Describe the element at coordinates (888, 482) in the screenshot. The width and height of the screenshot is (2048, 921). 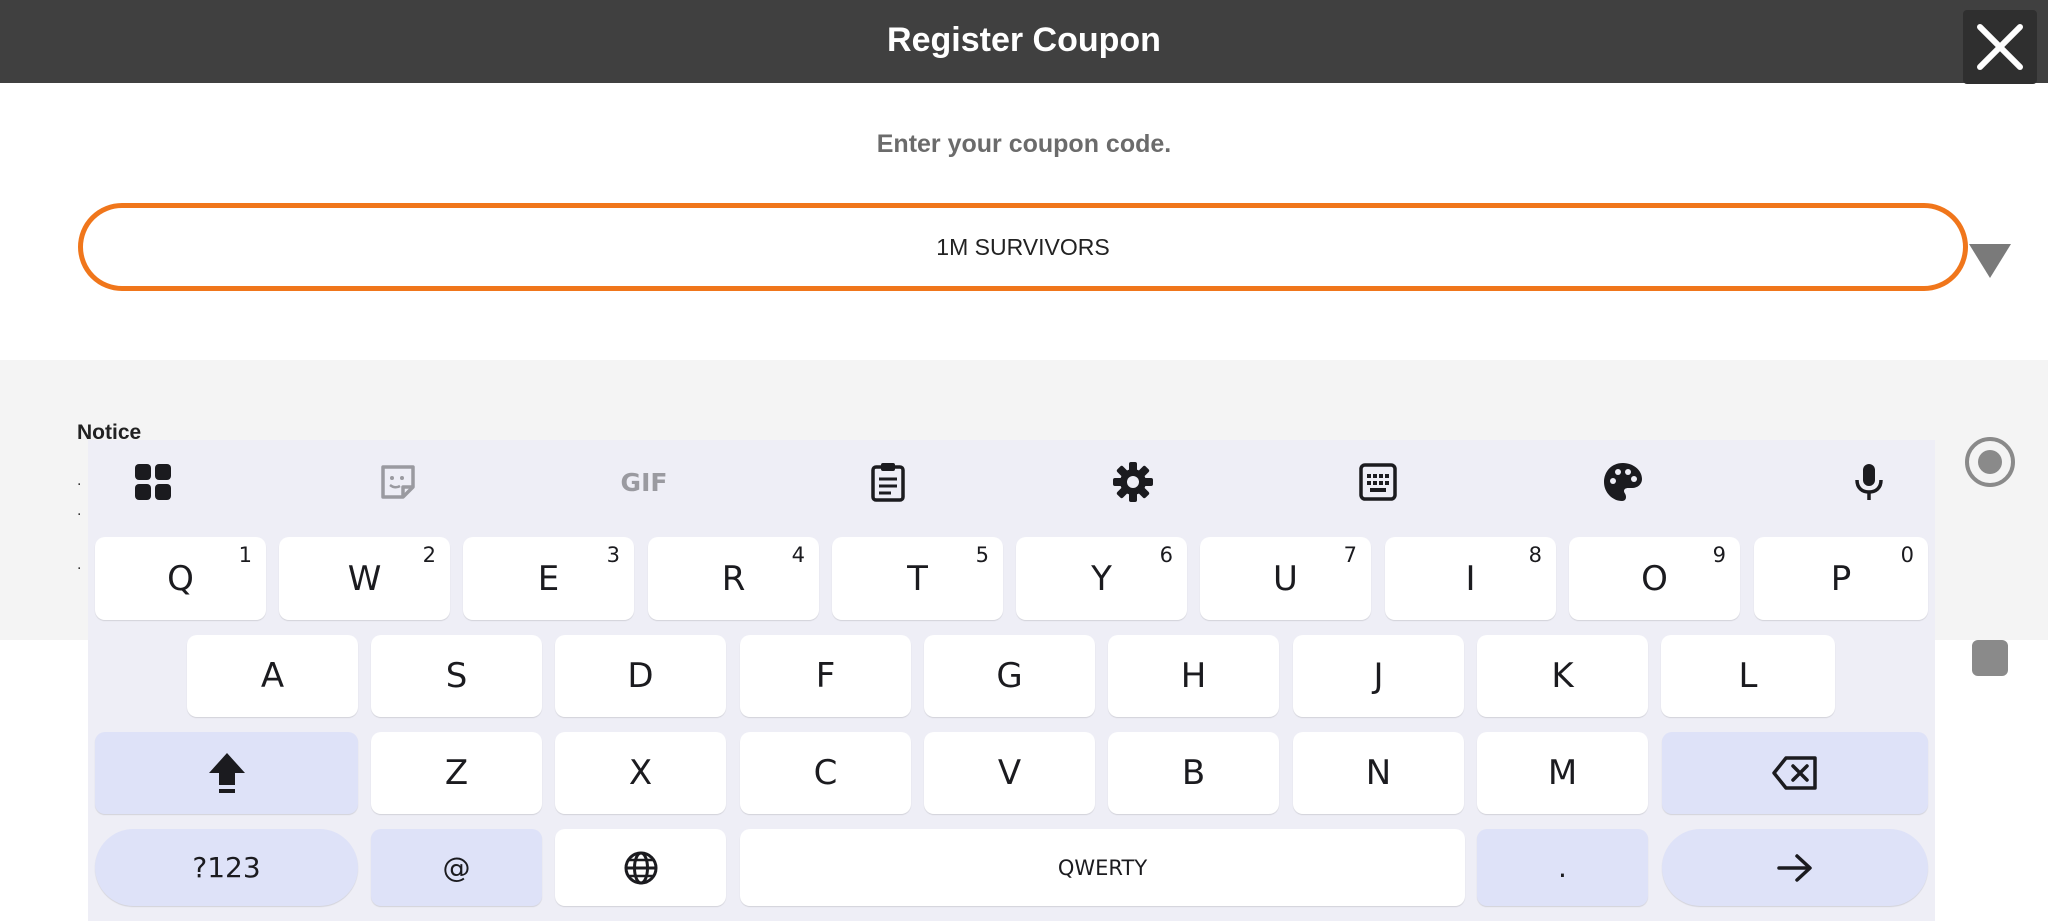
I see `clipboard-icon` at that location.